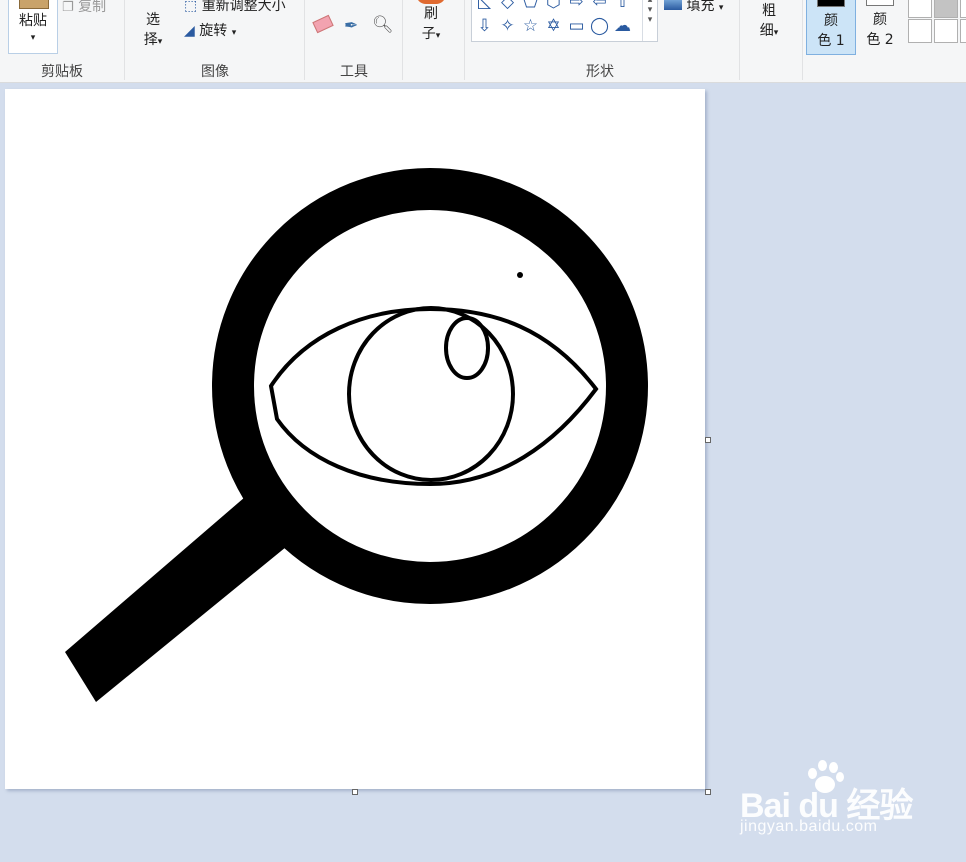  Describe the element at coordinates (191, 7) in the screenshot. I see `resize-icon: ⬚` at that location.